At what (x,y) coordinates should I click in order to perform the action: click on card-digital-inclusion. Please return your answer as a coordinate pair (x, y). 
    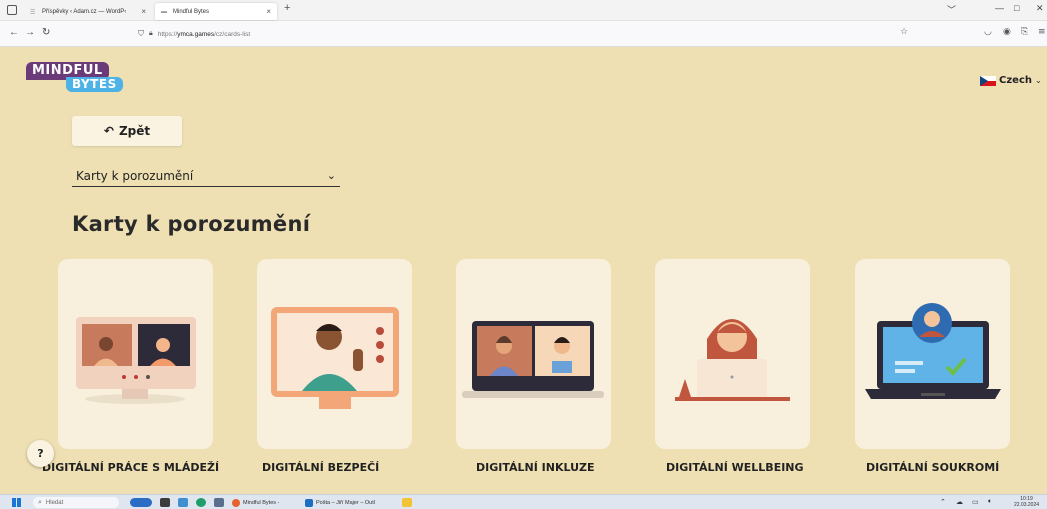
    Looking at the image, I should click on (533, 354).